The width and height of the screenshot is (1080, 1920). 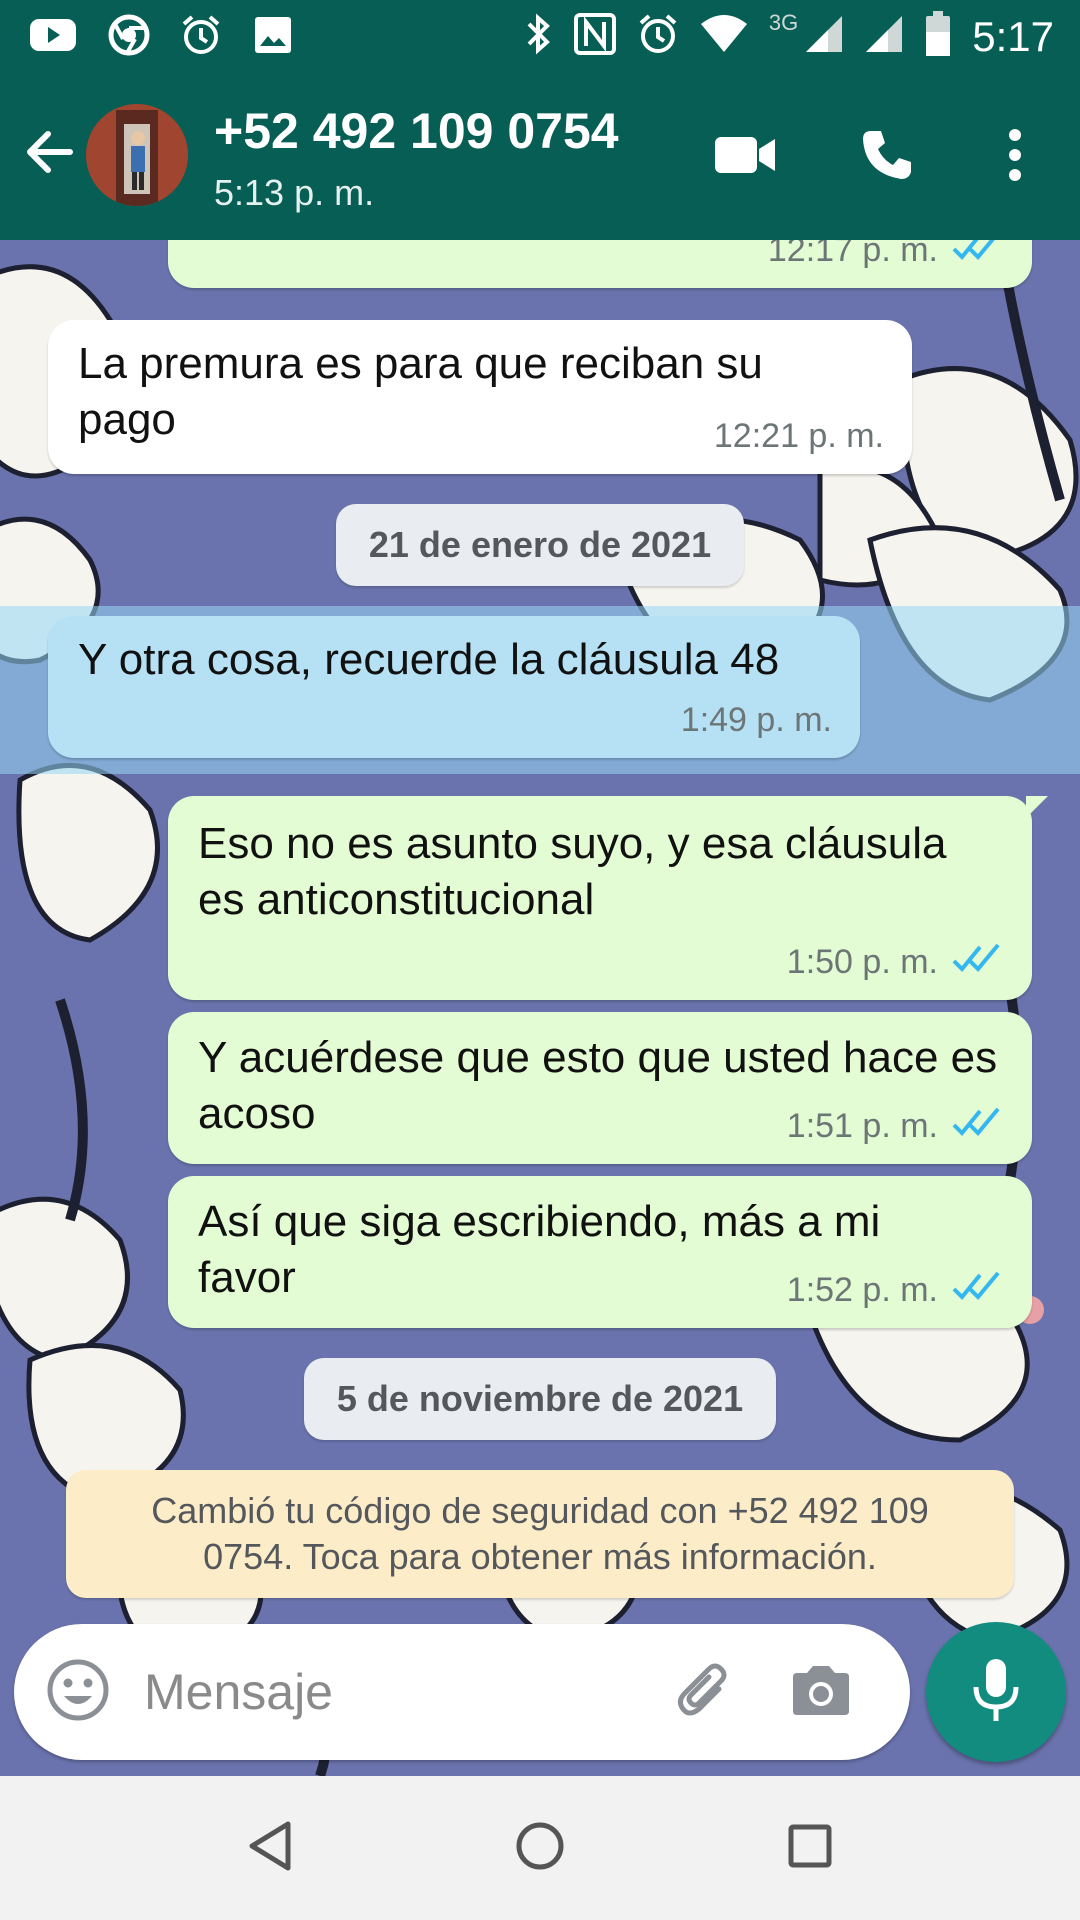 I want to click on emoji-button, so click(x=78, y=1692).